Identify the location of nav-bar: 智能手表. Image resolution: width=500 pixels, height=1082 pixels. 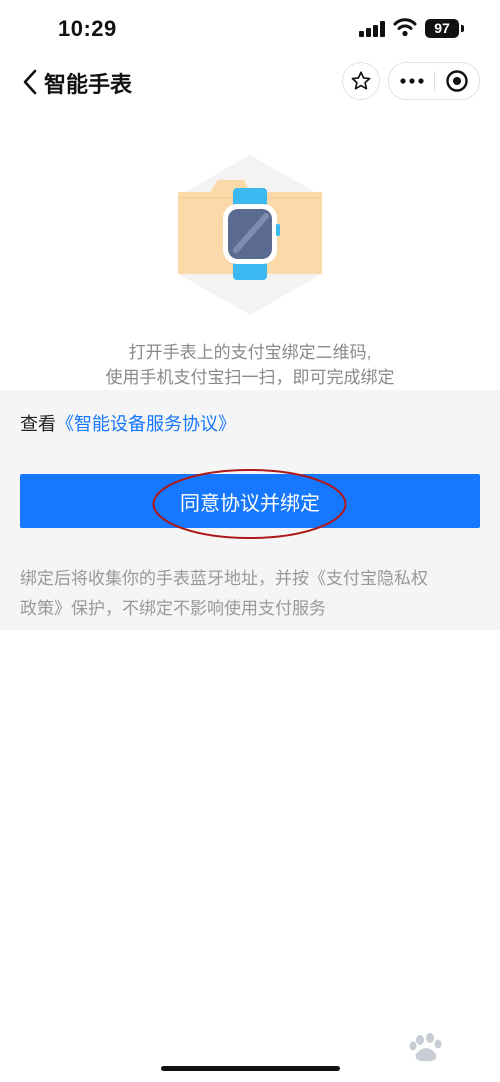
(250, 81).